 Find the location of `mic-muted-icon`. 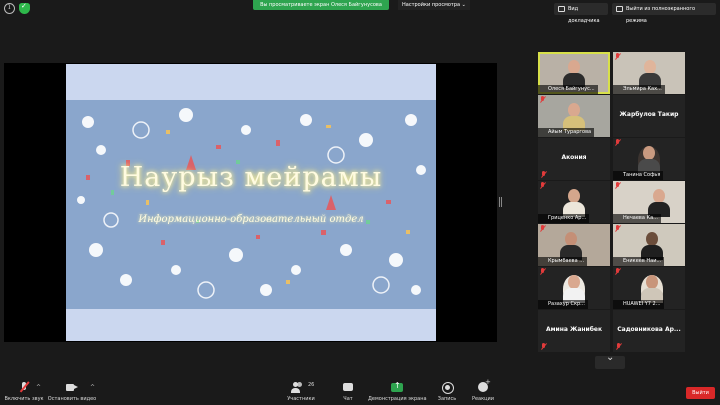

mic-muted-icon is located at coordinates (24, 387).